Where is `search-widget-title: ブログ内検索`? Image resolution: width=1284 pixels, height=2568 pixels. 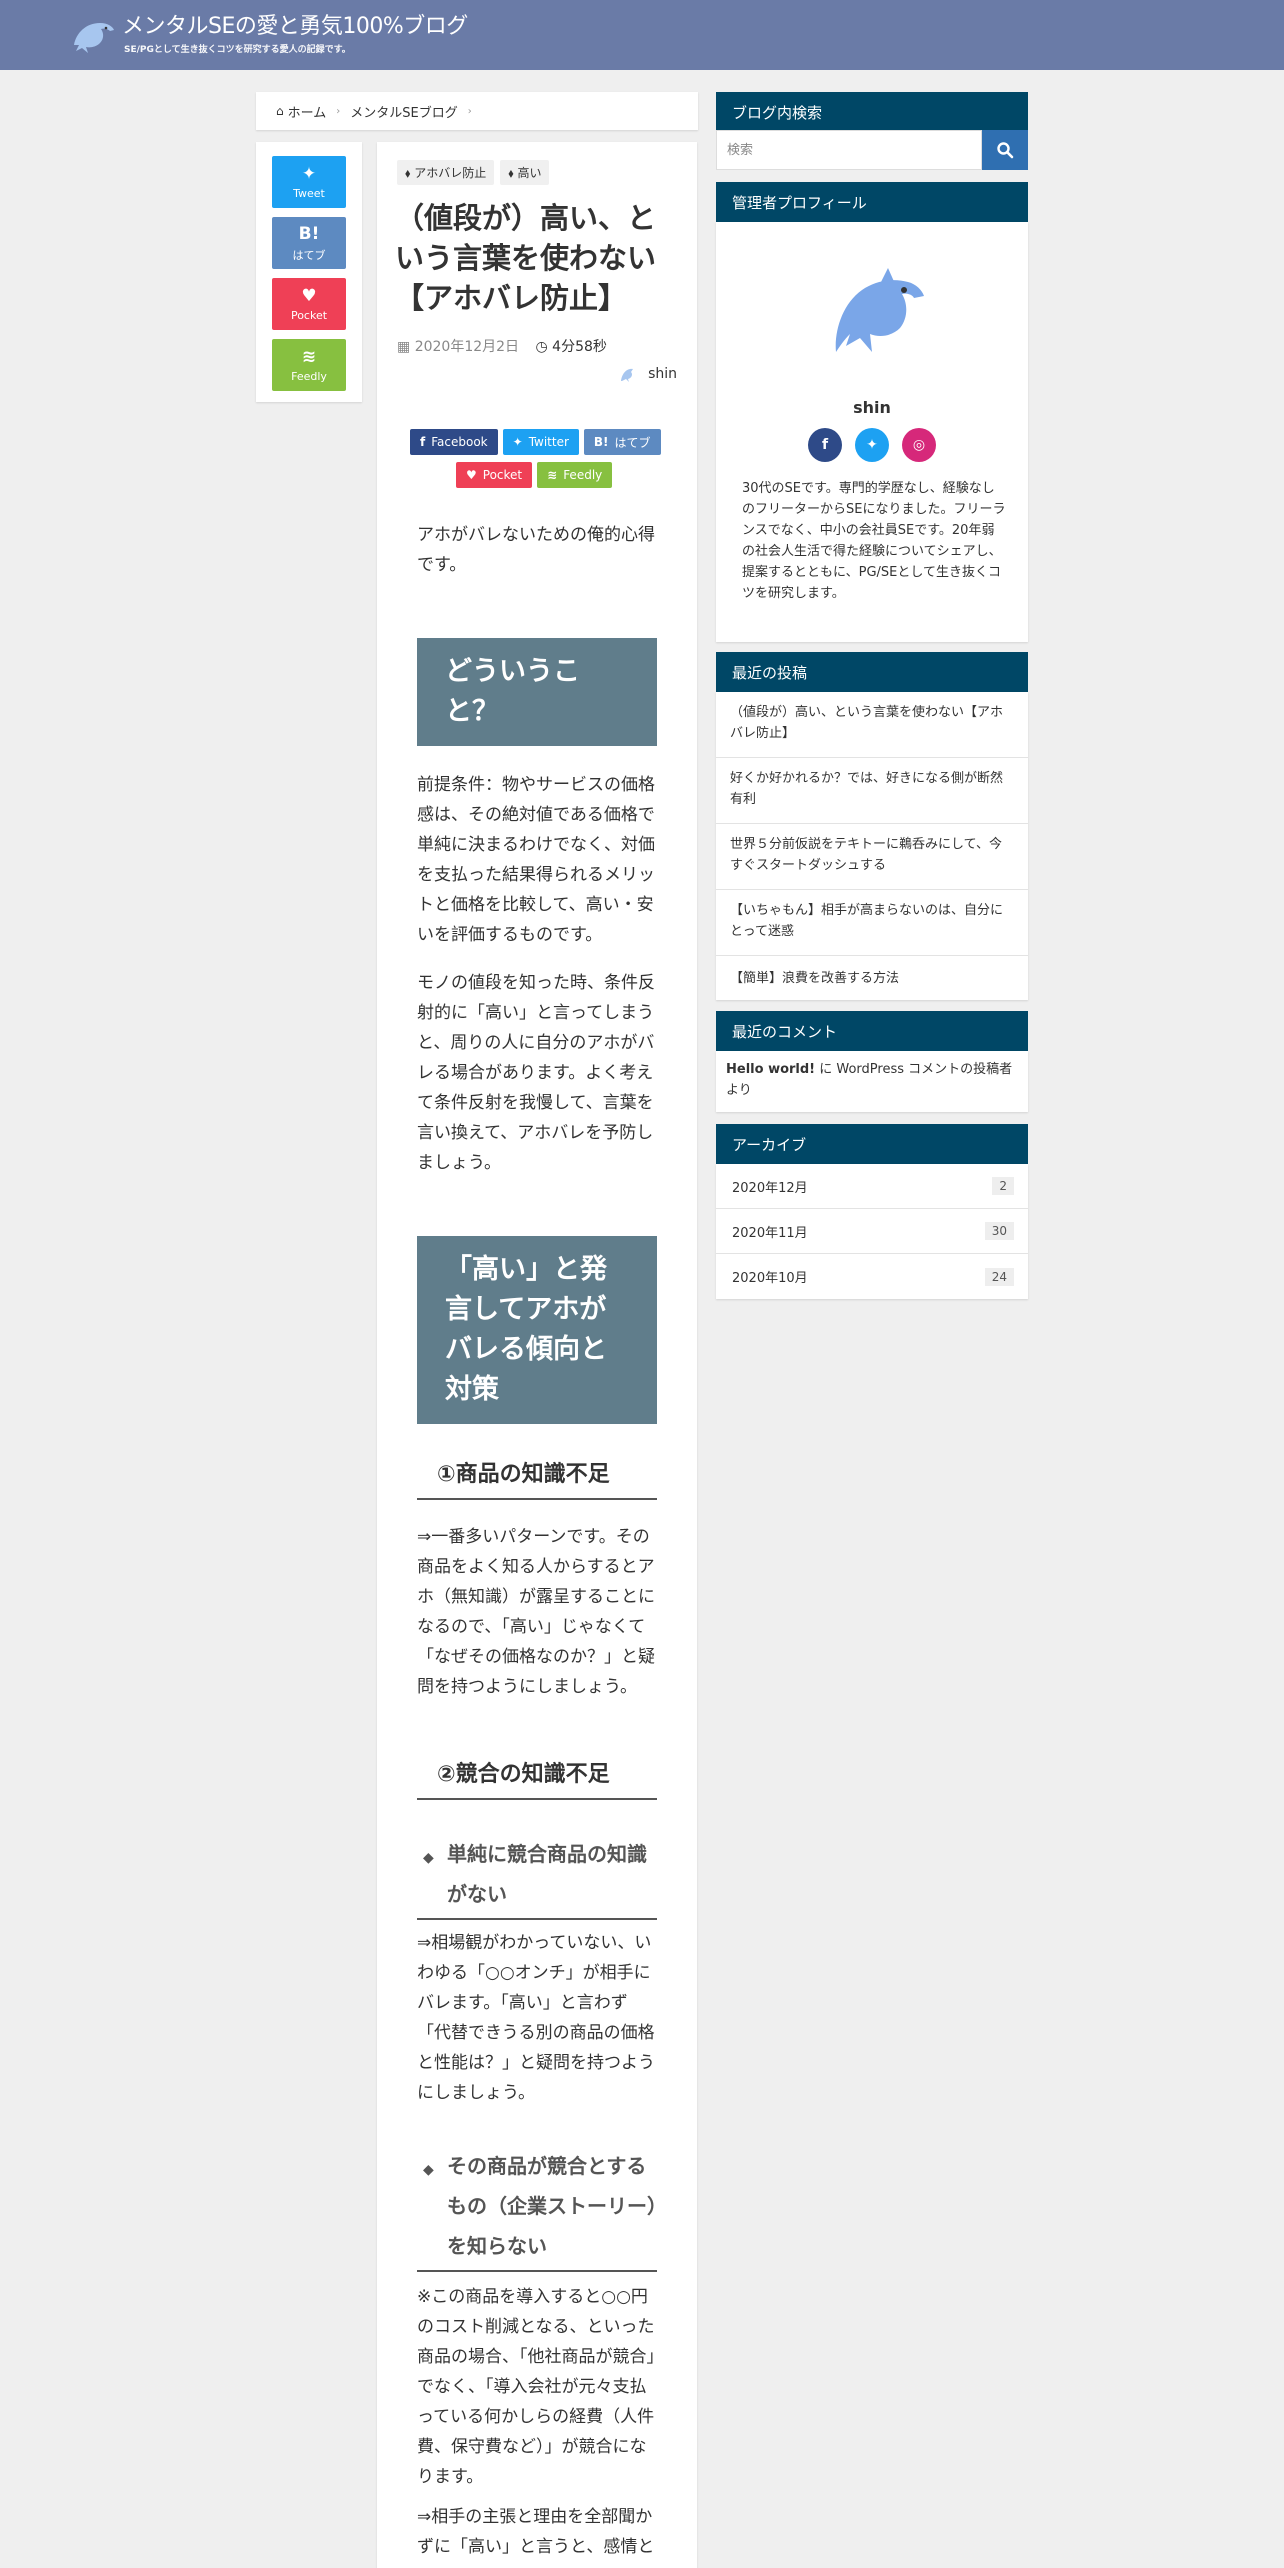 search-widget-title: ブログ内検索 is located at coordinates (872, 112).